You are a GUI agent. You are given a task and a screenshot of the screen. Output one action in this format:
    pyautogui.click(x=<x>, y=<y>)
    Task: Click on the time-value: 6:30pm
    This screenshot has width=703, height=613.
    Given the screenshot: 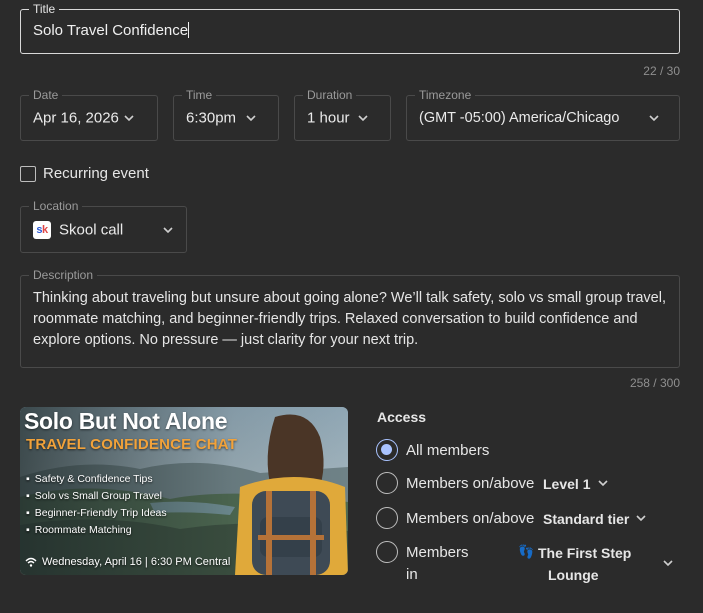 What is the action you would take?
    pyautogui.click(x=211, y=118)
    